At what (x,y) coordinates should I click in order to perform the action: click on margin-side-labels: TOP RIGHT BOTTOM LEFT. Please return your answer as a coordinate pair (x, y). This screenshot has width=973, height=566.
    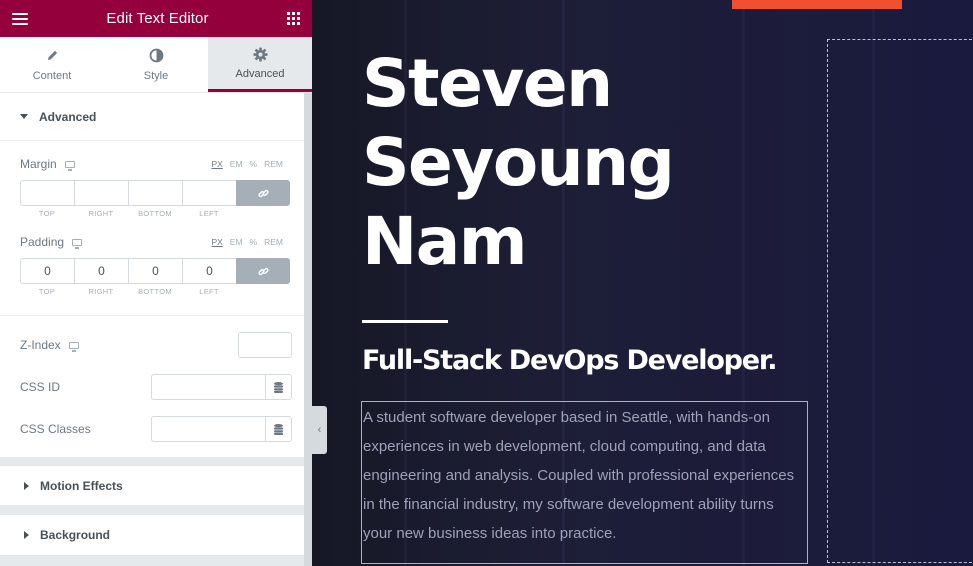
    Looking at the image, I should click on (156, 213).